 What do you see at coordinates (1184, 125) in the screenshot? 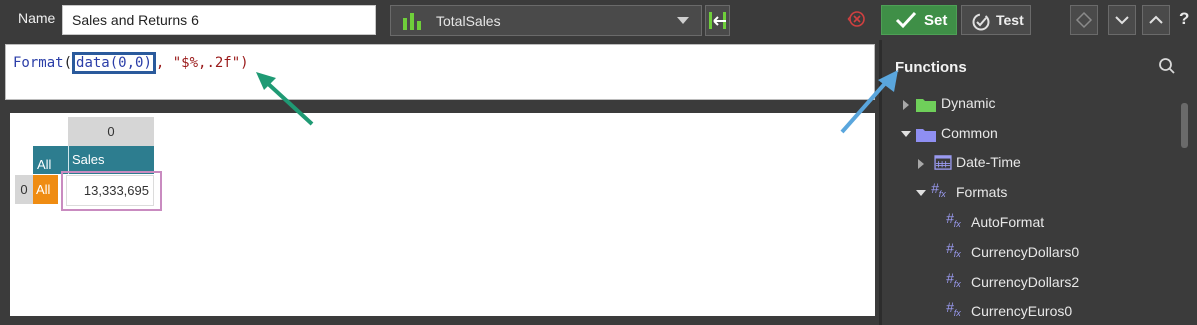
I see `tree-scrollbar` at bounding box center [1184, 125].